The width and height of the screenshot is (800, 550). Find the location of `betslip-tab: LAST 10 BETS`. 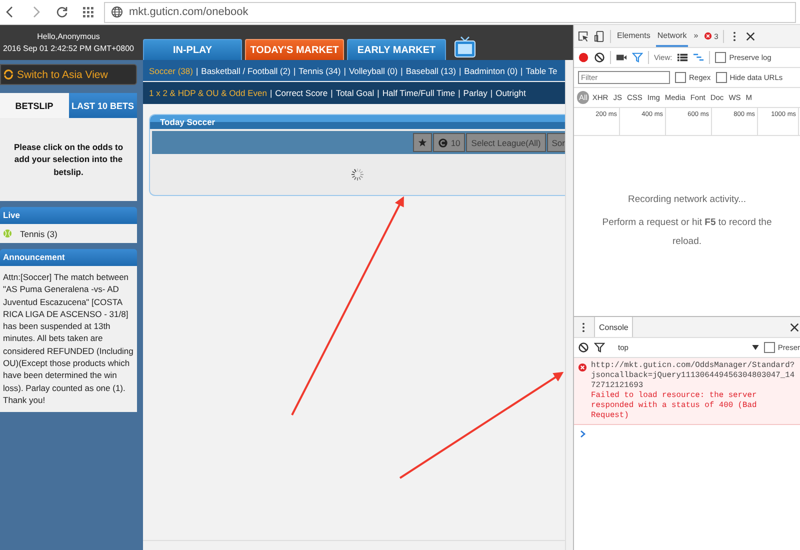

betslip-tab: LAST 10 BETS is located at coordinates (102, 105).